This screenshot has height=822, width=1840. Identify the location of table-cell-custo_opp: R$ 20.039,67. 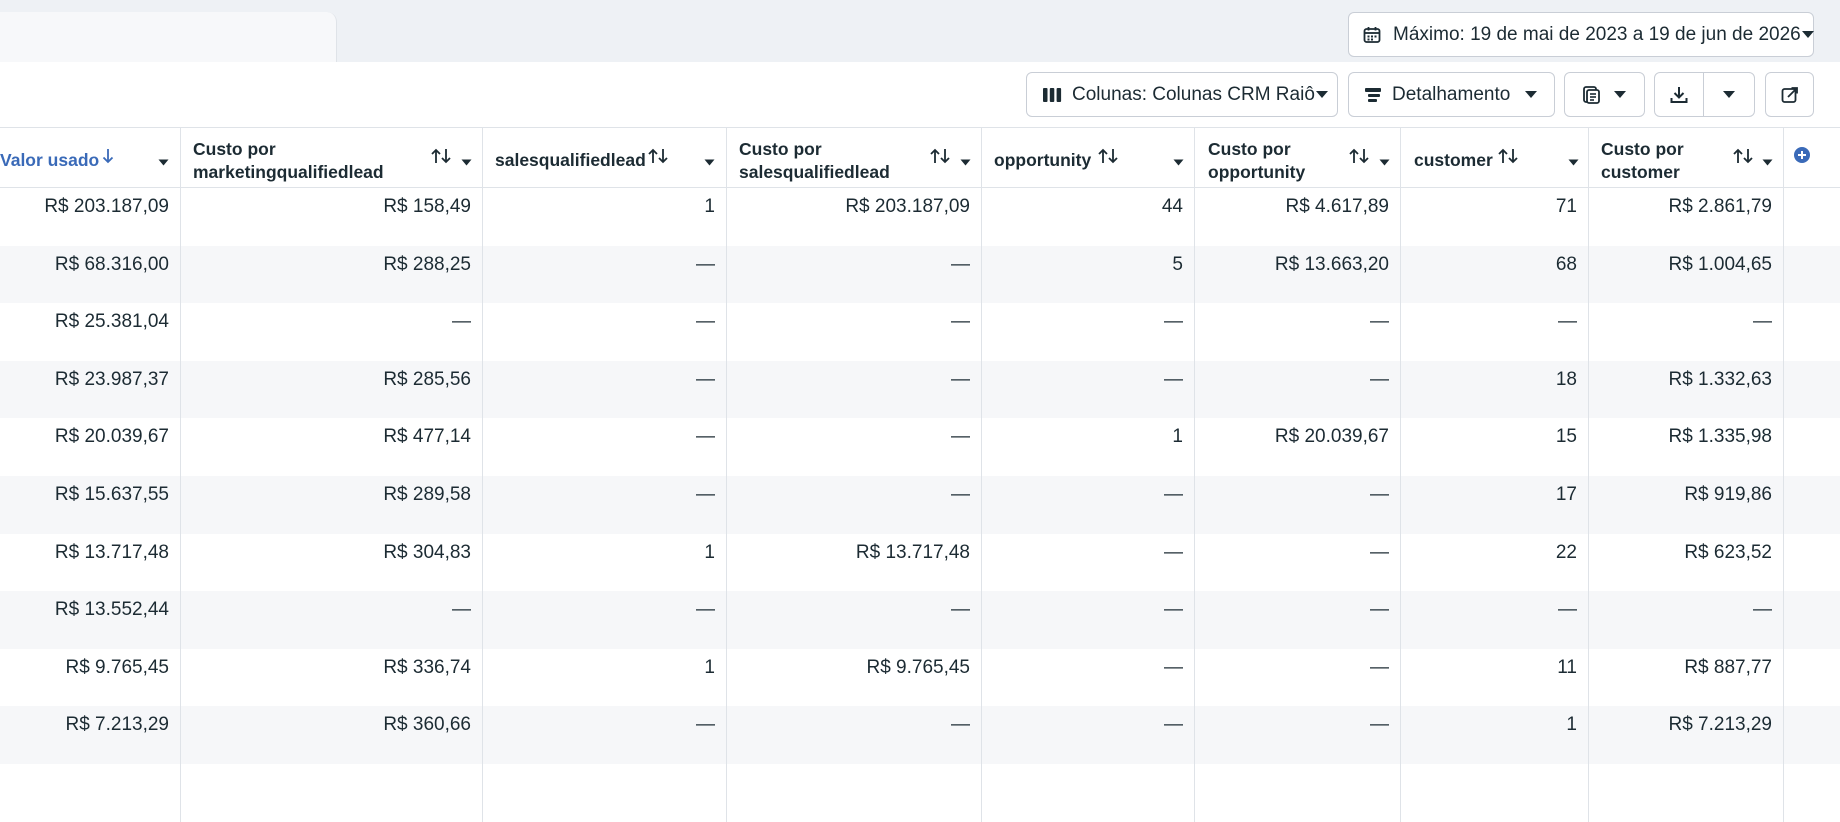
(1298, 447).